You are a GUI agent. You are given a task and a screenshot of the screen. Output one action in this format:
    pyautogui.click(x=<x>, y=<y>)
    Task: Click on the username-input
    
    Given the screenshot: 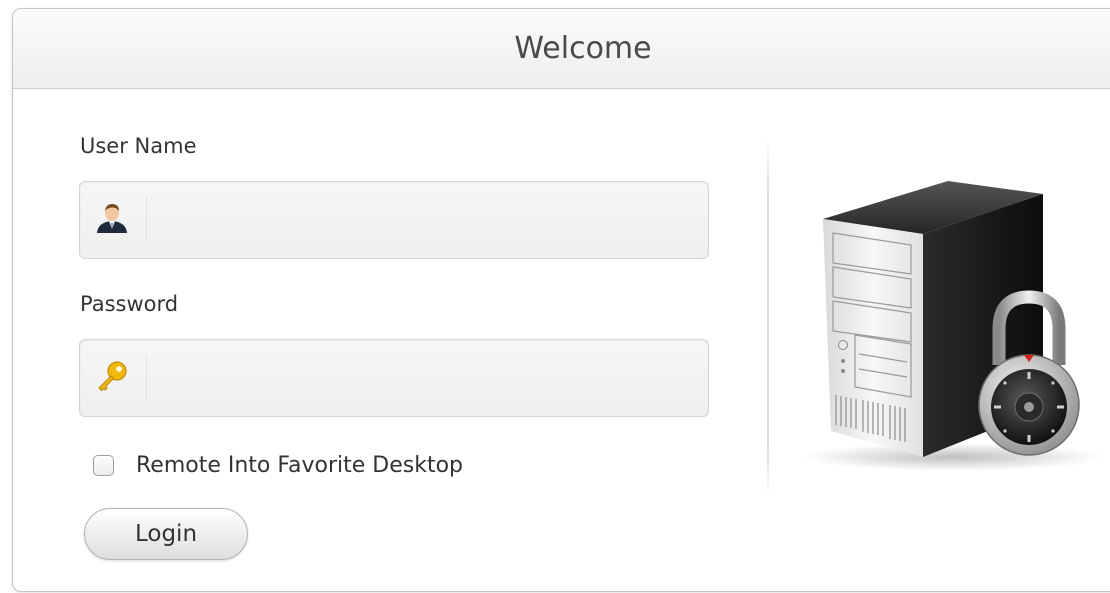 What is the action you would take?
    pyautogui.click(x=426, y=220)
    